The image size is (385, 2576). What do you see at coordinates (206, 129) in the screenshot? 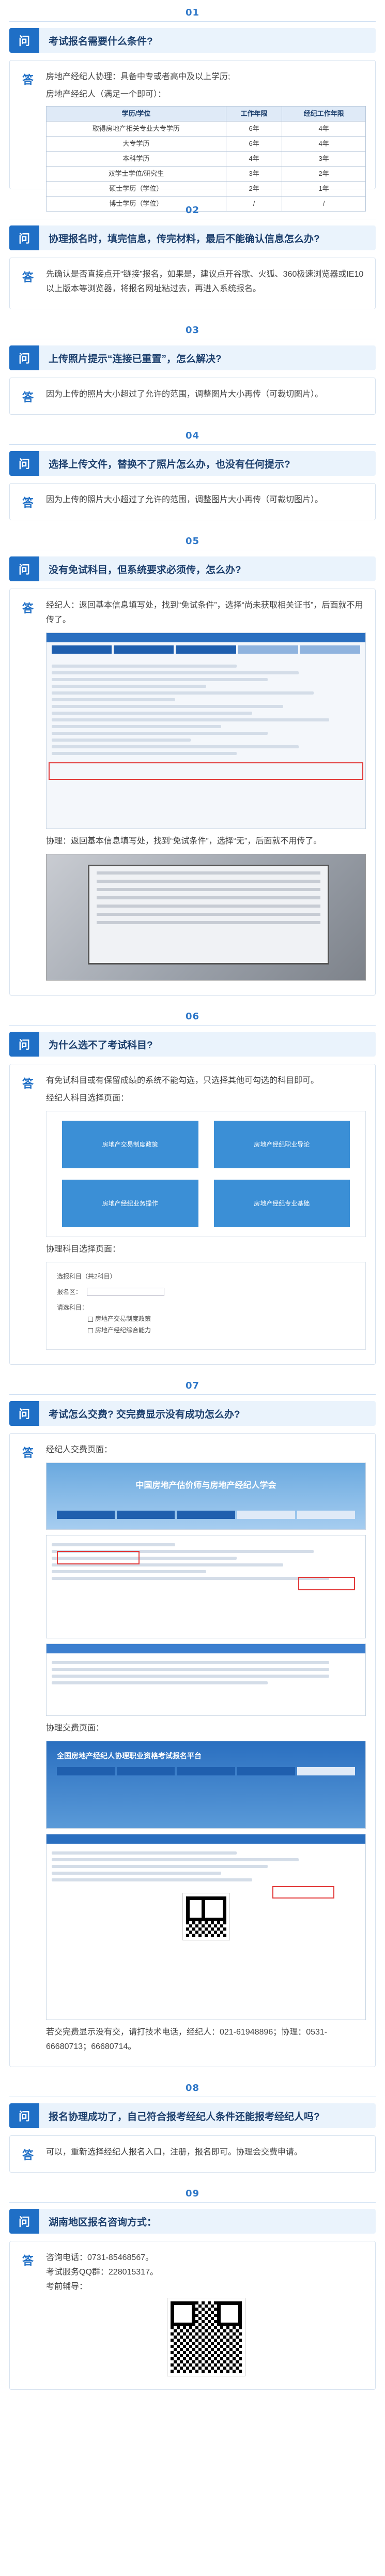
I see `table-row: 取得房地产相关专业大专学历 6年 4年` at bounding box center [206, 129].